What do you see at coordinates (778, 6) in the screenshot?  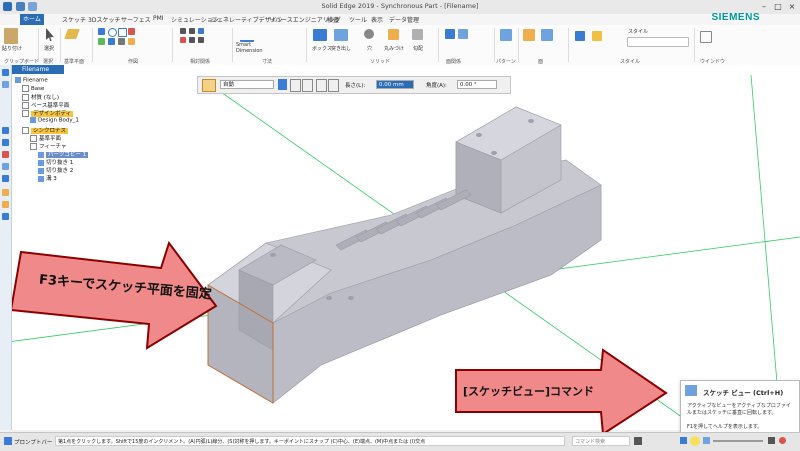 I see `maximize-button: □` at bounding box center [778, 6].